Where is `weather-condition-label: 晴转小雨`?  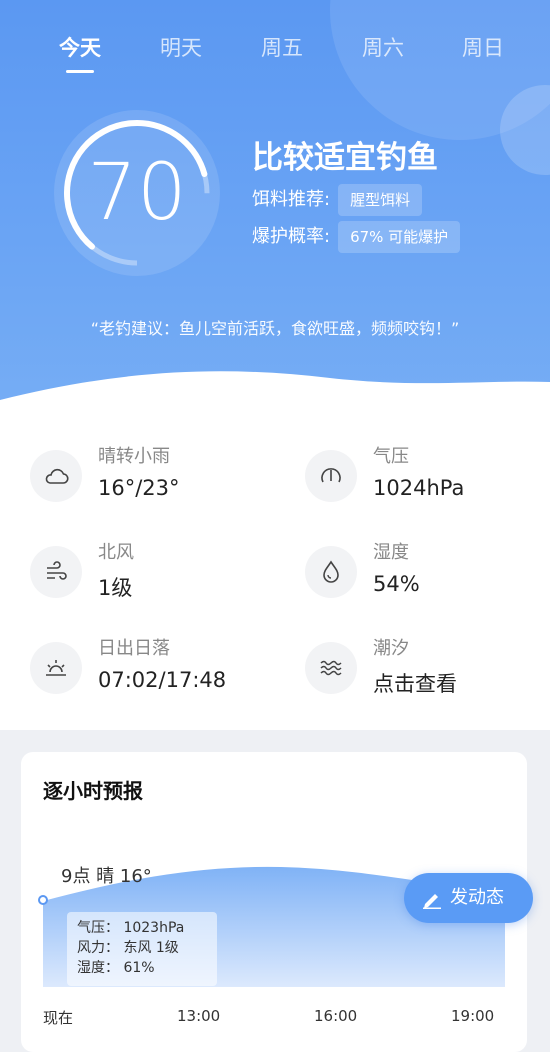
weather-condition-label: 晴转小雨 is located at coordinates (134, 456).